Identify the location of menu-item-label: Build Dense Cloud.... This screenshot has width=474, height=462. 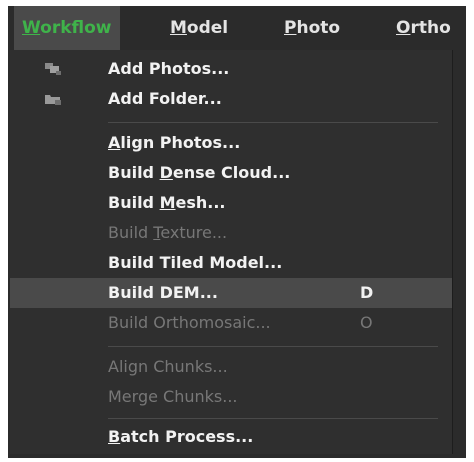
(199, 173).